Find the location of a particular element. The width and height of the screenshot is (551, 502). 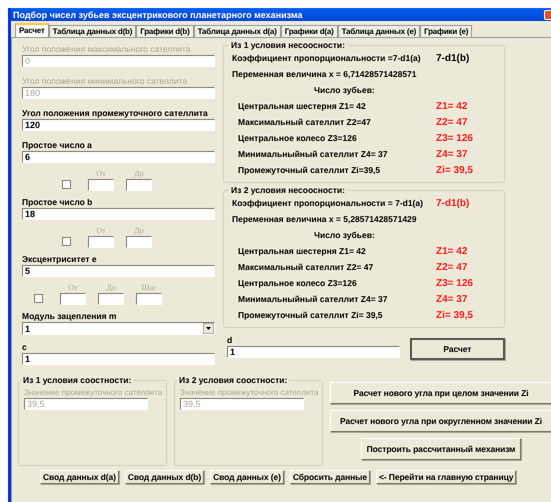

range-label: Шаг is located at coordinates (149, 287).